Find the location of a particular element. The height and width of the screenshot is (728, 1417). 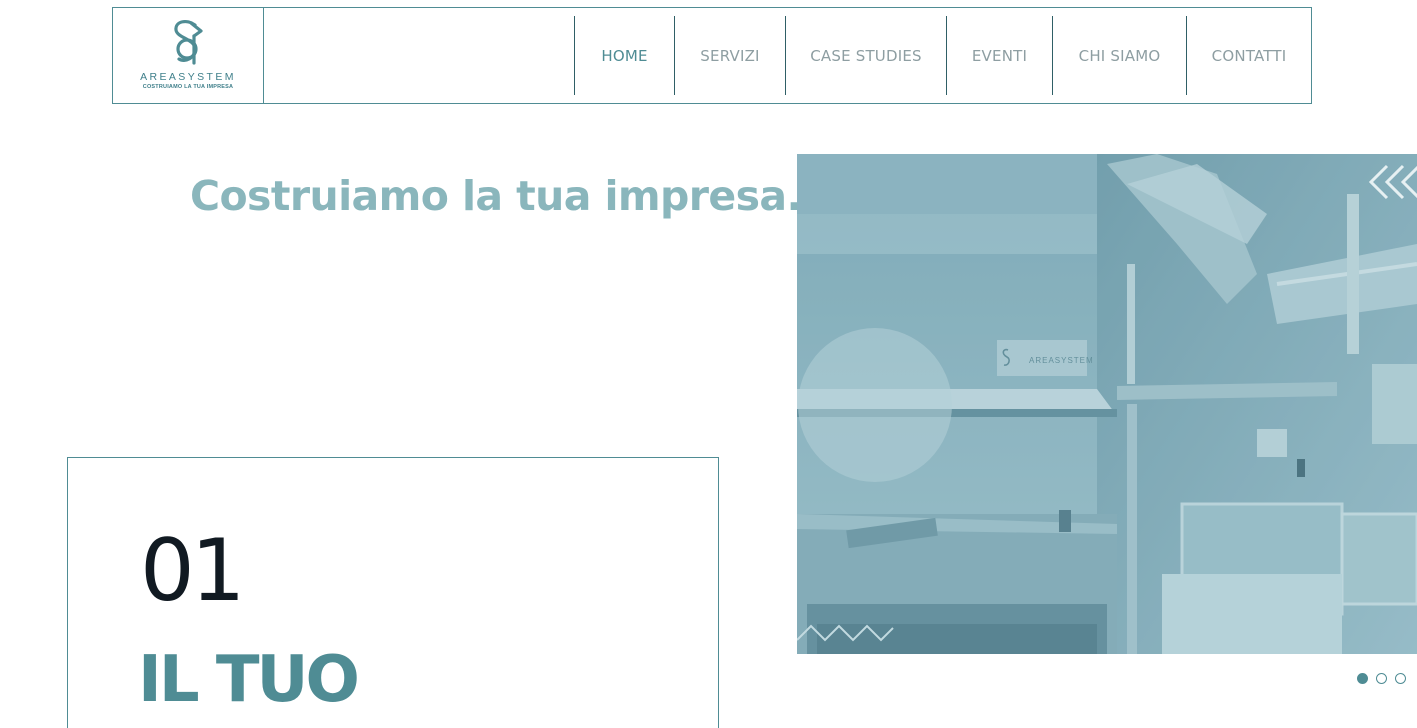

nav-item-contatti: CONTATTI is located at coordinates (1248, 55).